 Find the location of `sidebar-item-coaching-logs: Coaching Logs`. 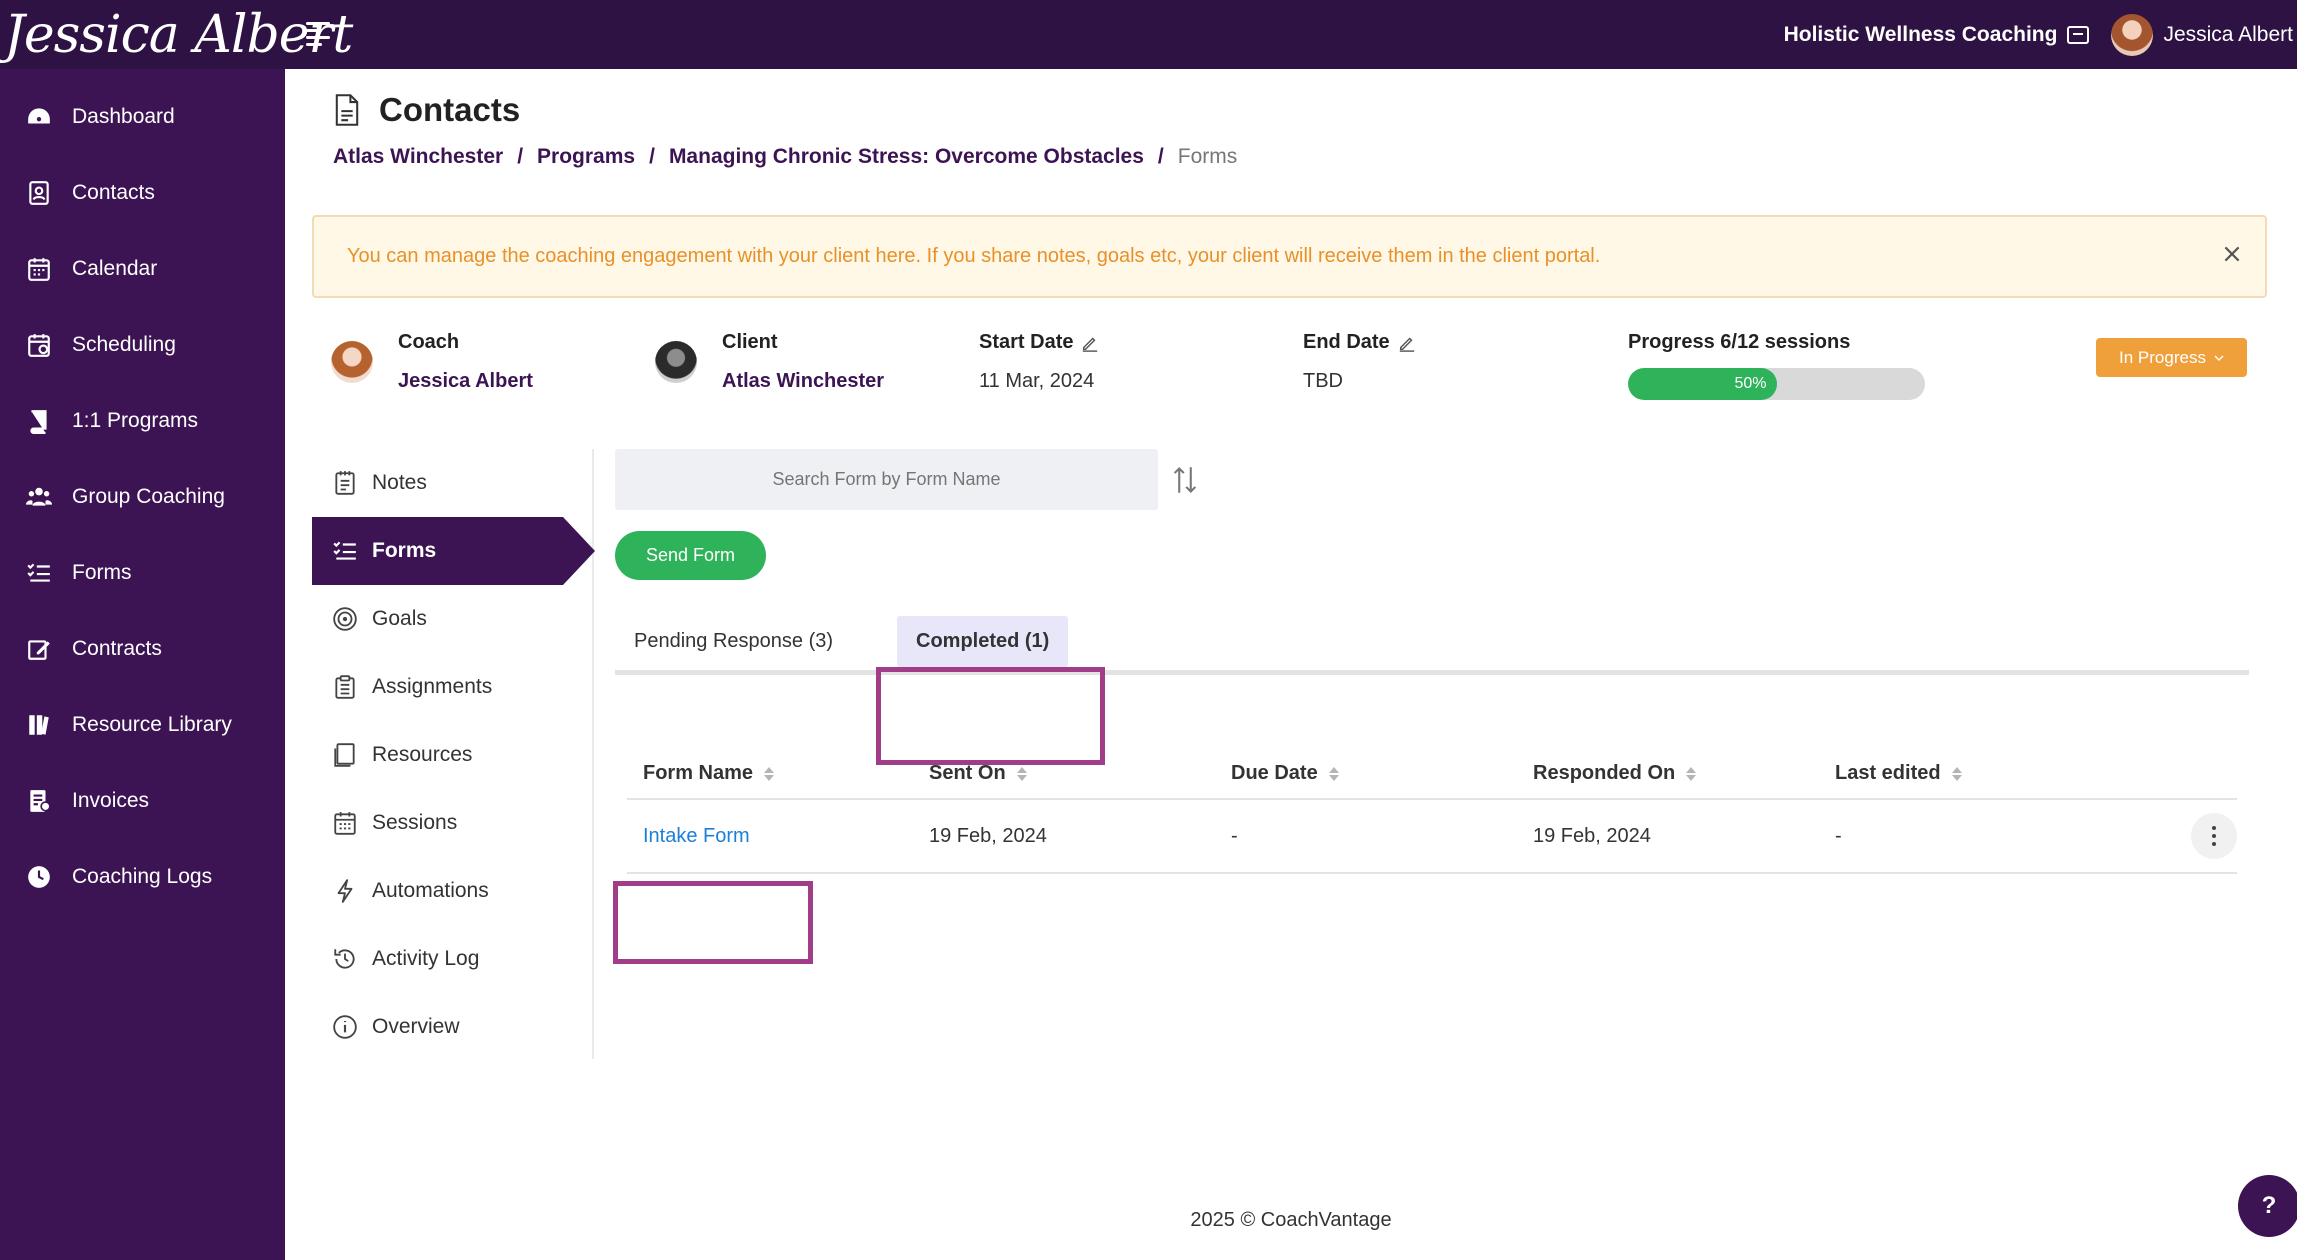

sidebar-item-coaching-logs: Coaching Logs is located at coordinates (142, 877).